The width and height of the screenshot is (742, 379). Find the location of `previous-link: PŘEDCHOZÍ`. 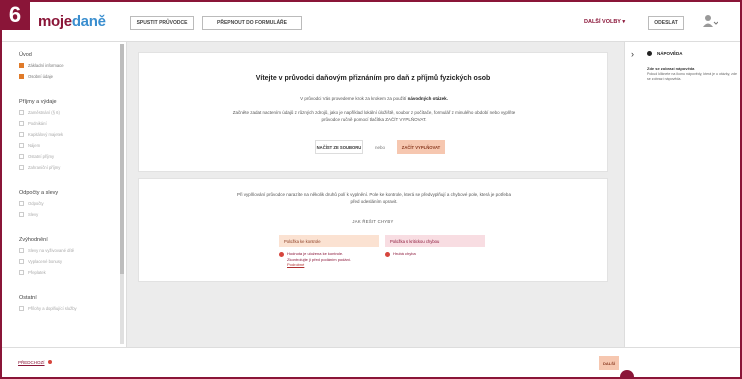

previous-link: PŘEDCHOZÍ is located at coordinates (35, 362).